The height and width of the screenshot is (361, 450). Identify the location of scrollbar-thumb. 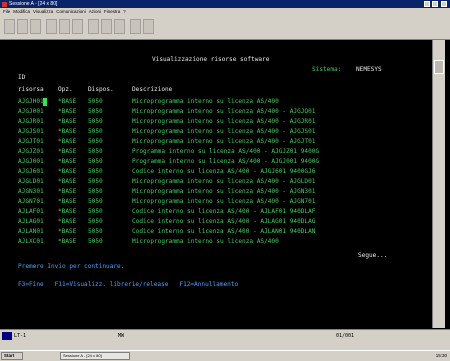
(439, 67).